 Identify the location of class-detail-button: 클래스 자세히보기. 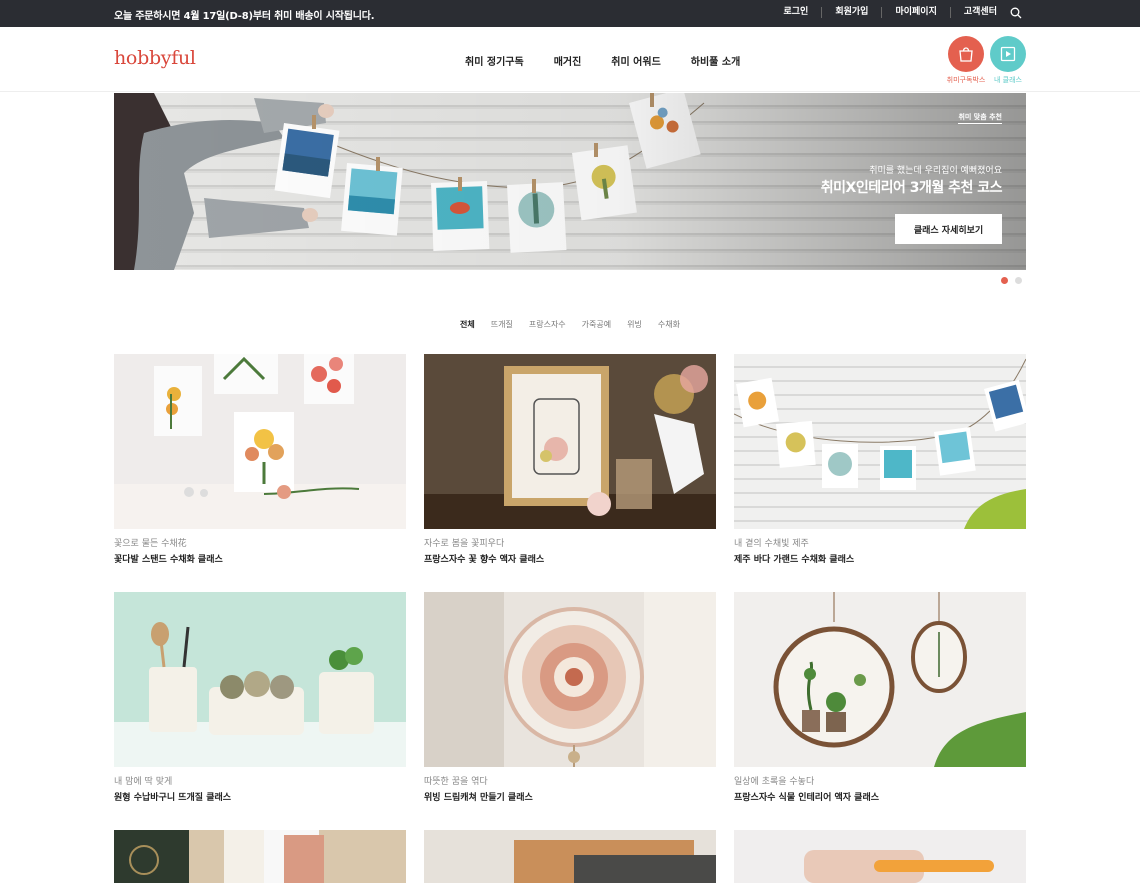
(948, 229).